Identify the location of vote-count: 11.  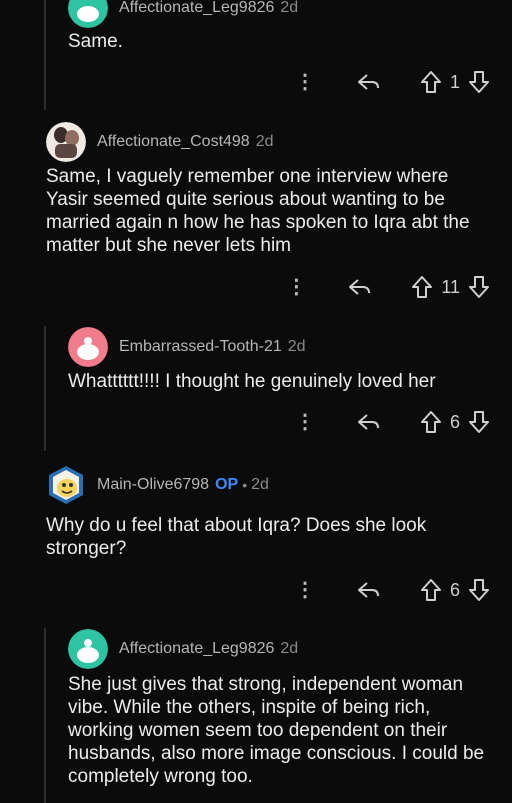
(450, 286).